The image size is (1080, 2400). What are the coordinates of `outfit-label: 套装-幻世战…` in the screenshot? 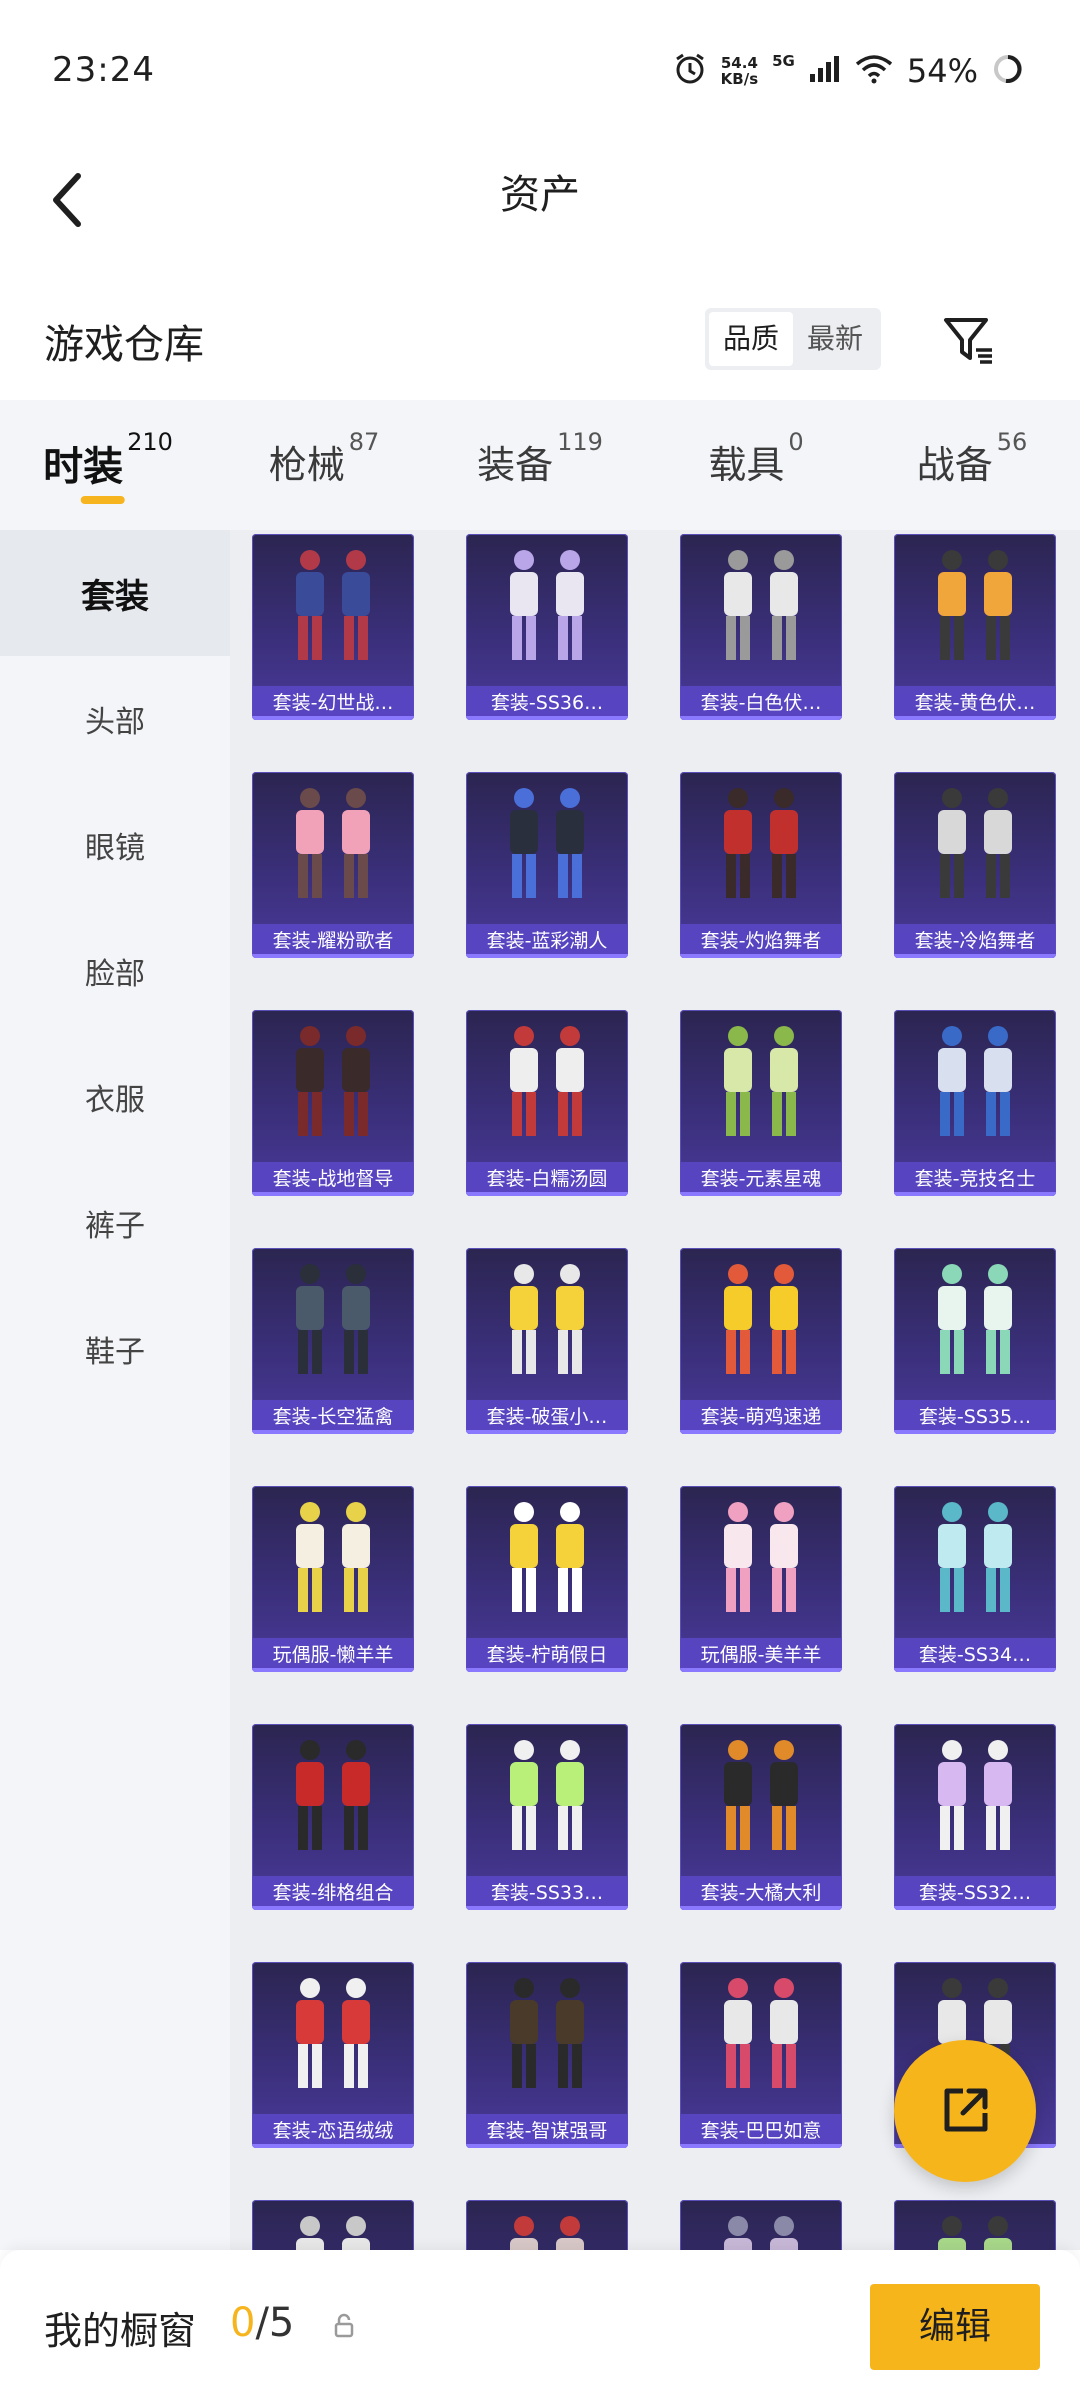 It's located at (333, 703).